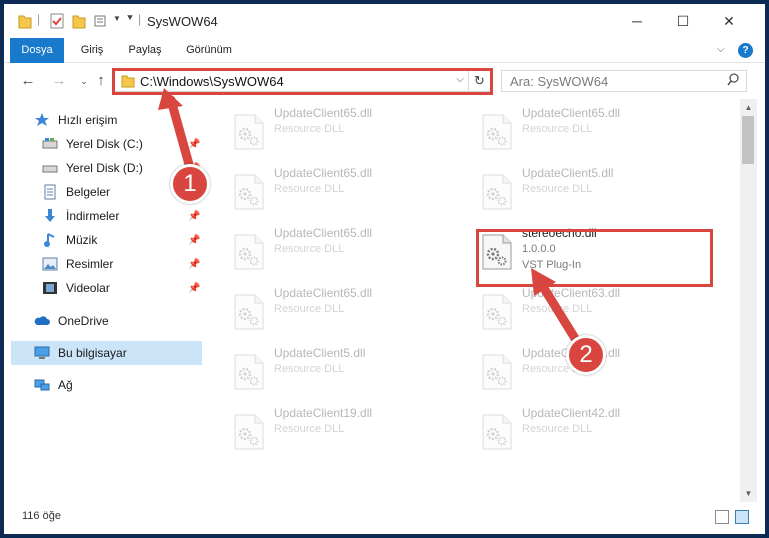 The height and width of the screenshot is (538, 769). Describe the element at coordinates (748, 493) in the screenshot. I see `scroll-down-icon: ▼` at that location.